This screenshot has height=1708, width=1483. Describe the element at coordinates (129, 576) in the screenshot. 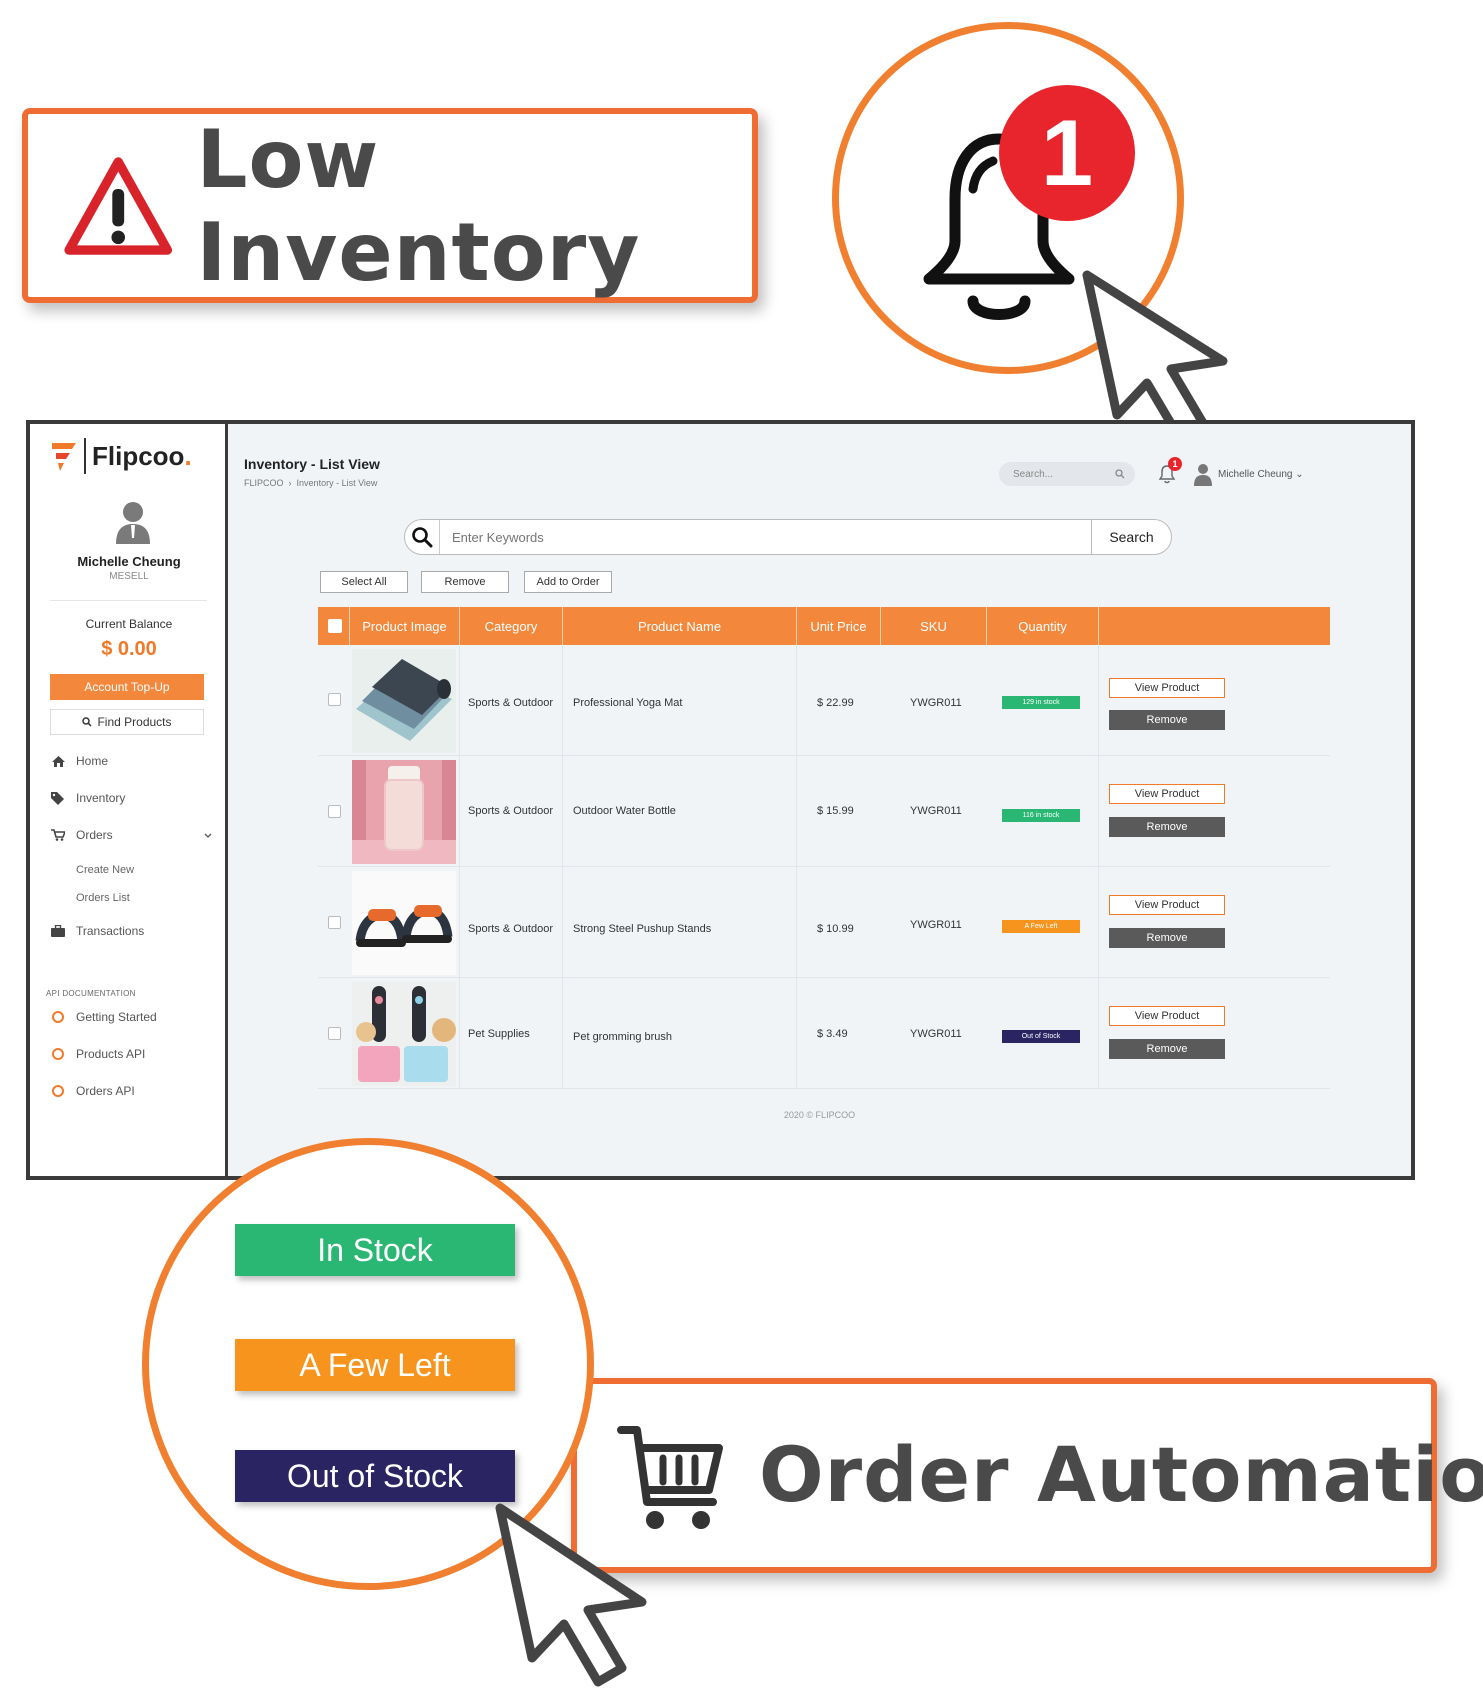

I see `sidebar-user-company: MESELL` at that location.